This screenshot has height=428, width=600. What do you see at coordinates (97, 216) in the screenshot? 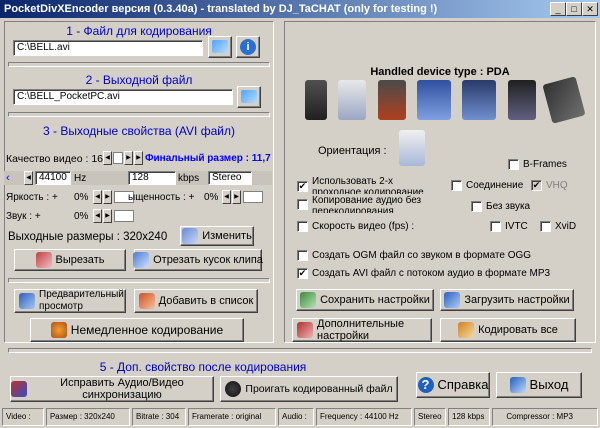
I see `sound-down: ◀` at bounding box center [97, 216].